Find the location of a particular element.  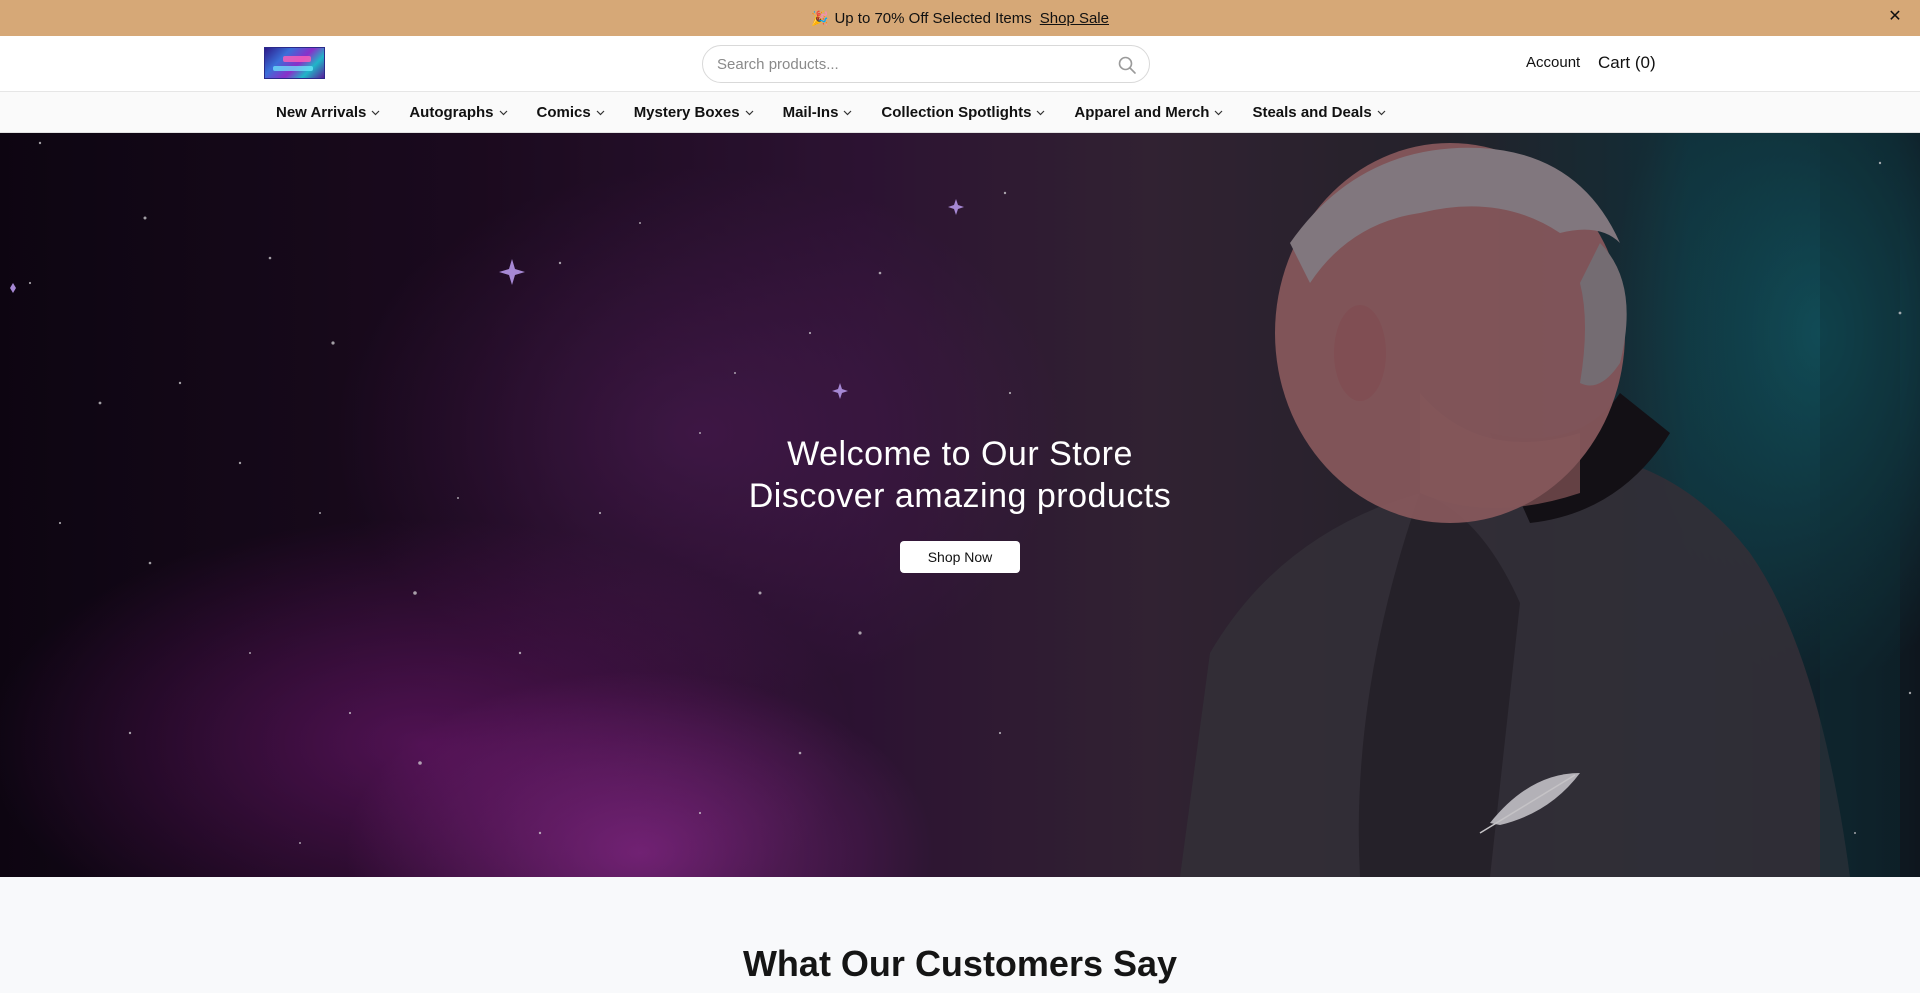

shop-now-button: Shop Now is located at coordinates (960, 557).